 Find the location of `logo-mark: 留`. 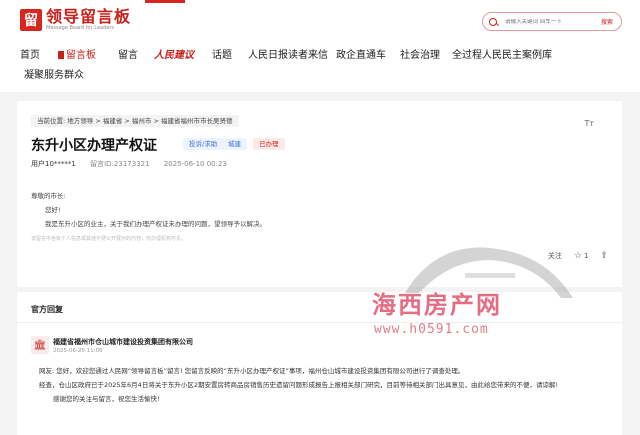

logo-mark: 留 is located at coordinates (31, 20).